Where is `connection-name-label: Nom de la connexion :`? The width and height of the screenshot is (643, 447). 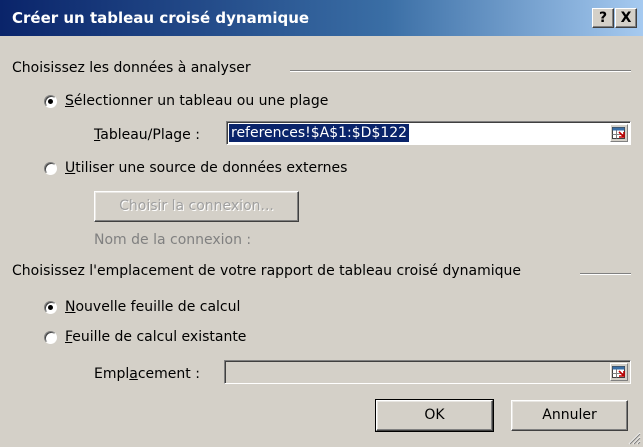 connection-name-label: Nom de la connexion : is located at coordinates (173, 240).